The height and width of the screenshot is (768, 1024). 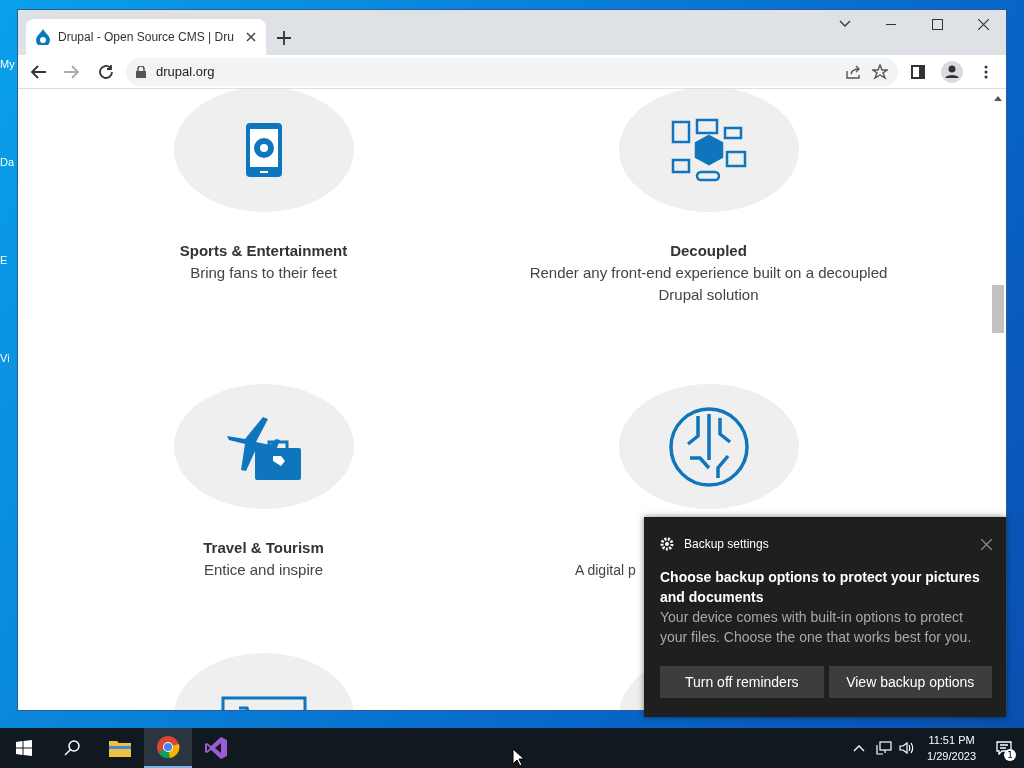 What do you see at coordinates (263, 149) in the screenshot?
I see `phone-icon` at bounding box center [263, 149].